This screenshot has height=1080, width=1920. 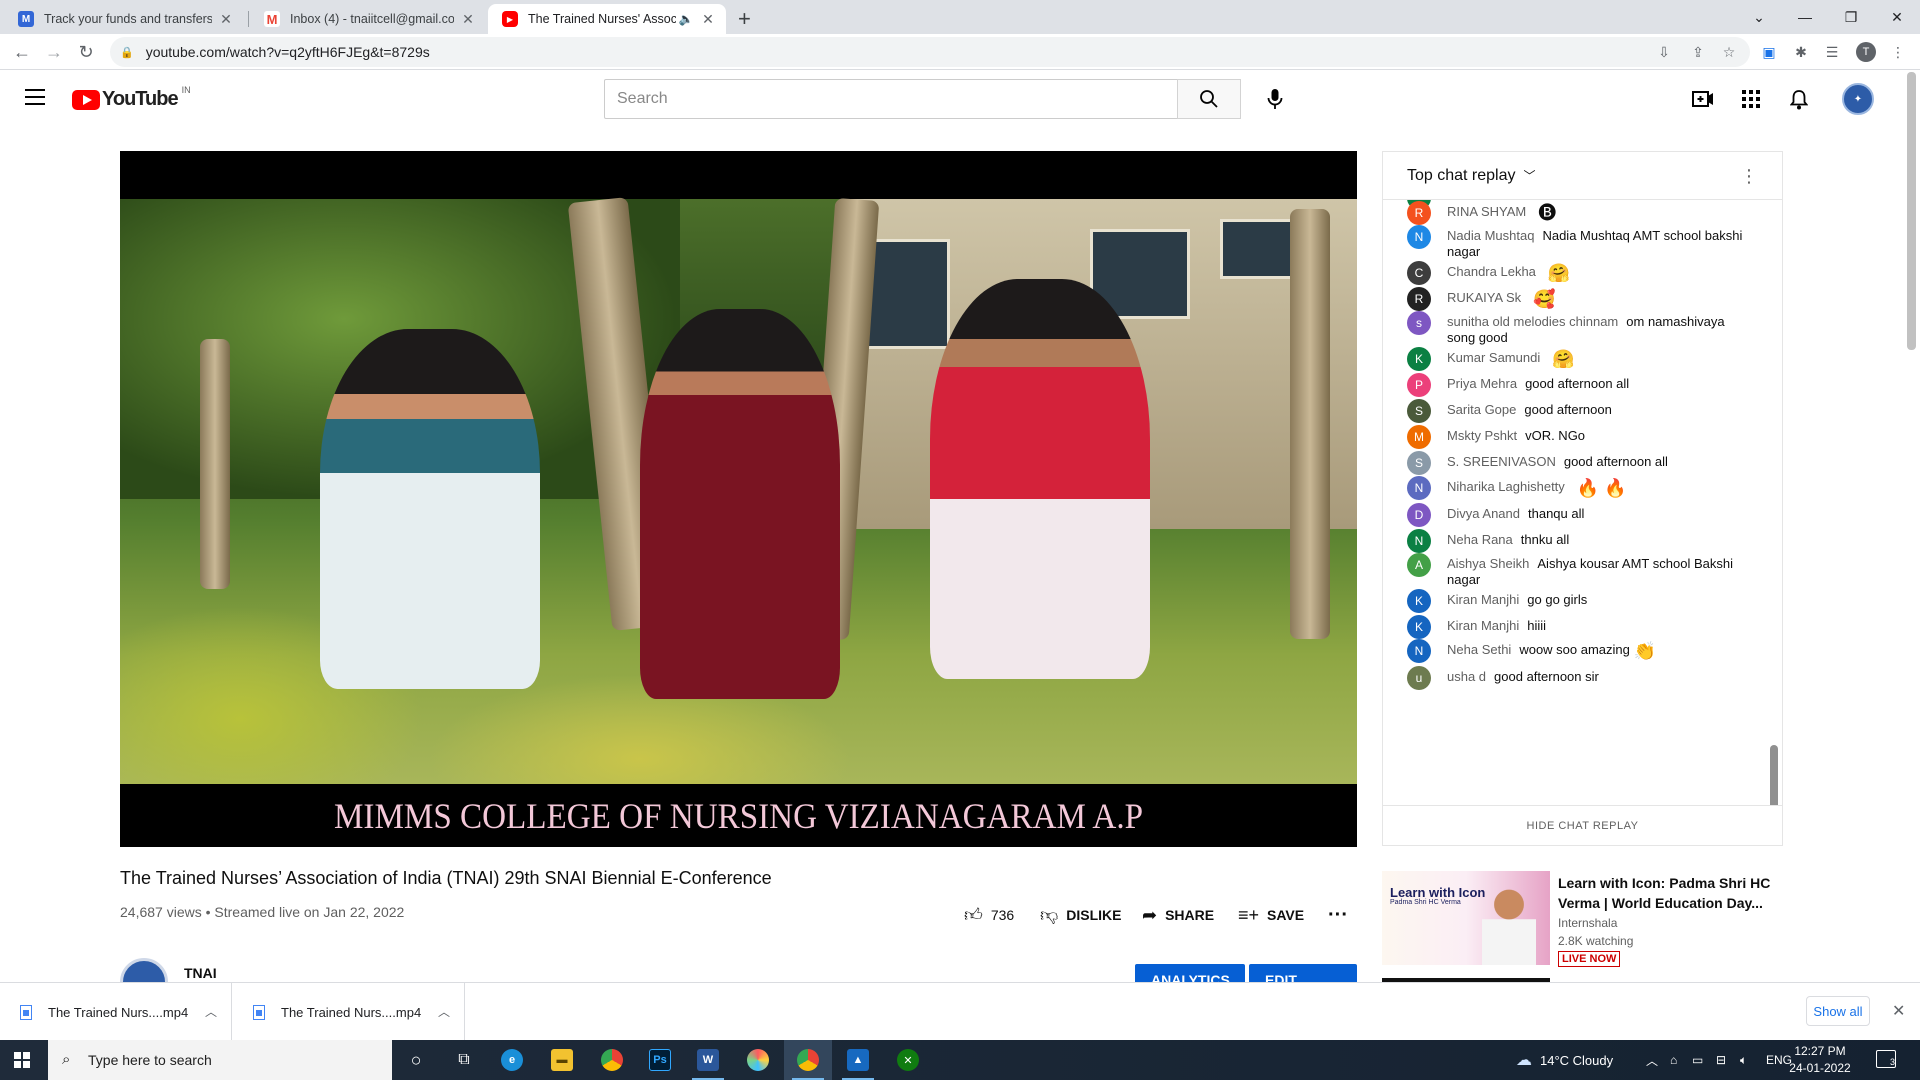 I want to click on hide-chat-replay-button: HIDE CHAT REPLAY, so click(x=1582, y=825).